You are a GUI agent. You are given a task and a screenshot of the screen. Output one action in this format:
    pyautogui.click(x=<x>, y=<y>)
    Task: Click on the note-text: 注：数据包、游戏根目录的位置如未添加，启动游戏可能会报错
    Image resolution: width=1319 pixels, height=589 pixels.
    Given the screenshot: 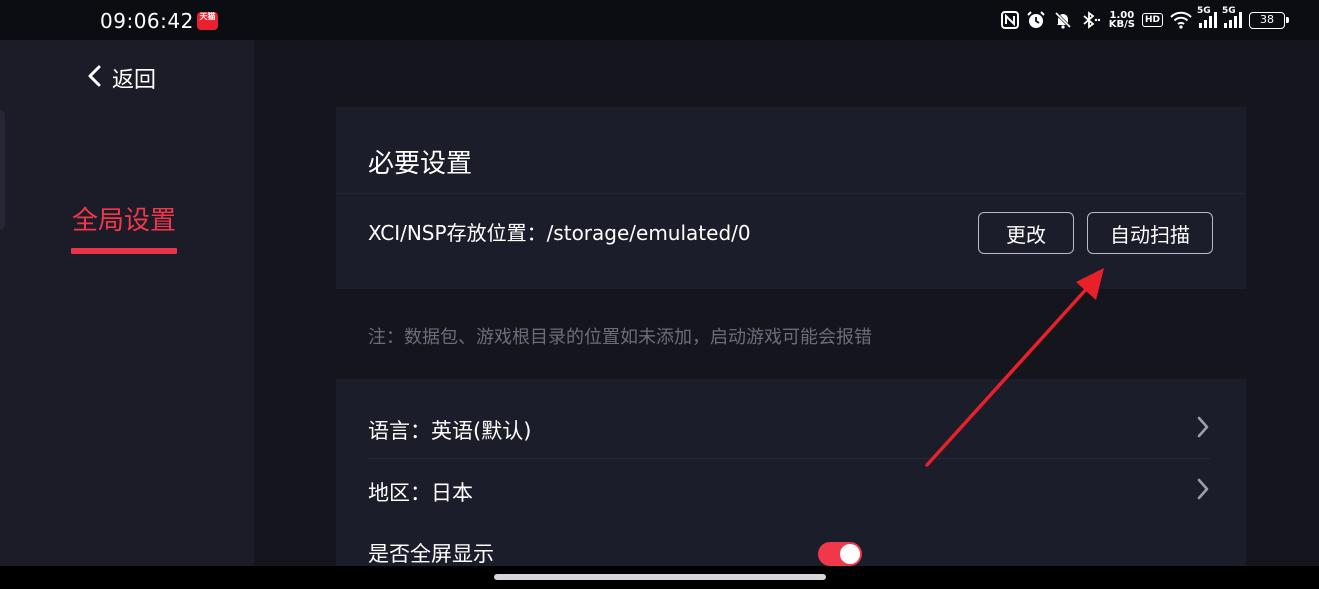 What is the action you would take?
    pyautogui.click(x=620, y=337)
    